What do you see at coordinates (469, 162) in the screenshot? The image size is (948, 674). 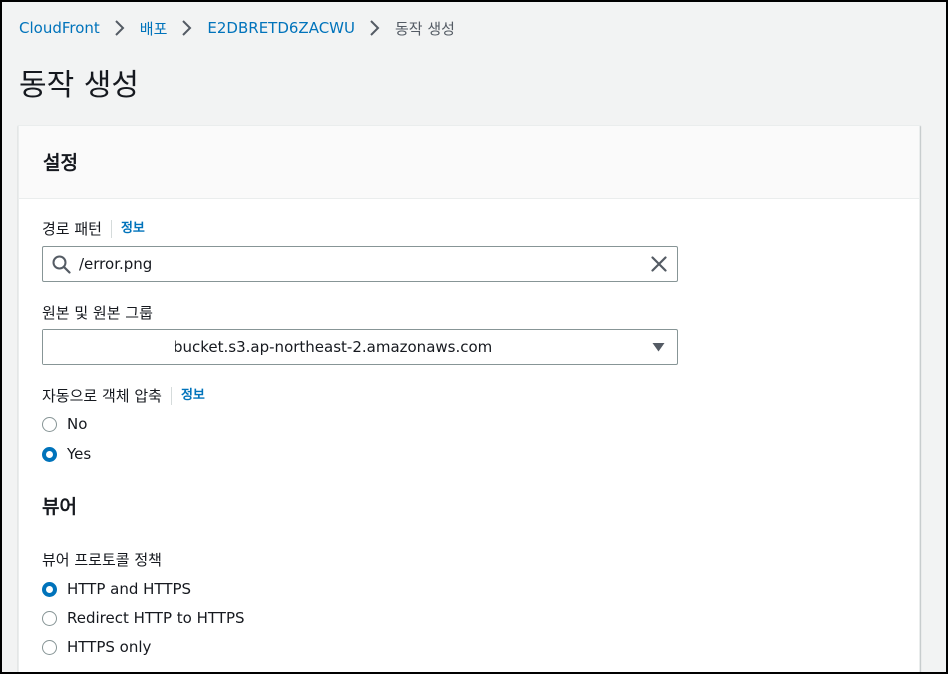 I see `panel-header: 설정` at bounding box center [469, 162].